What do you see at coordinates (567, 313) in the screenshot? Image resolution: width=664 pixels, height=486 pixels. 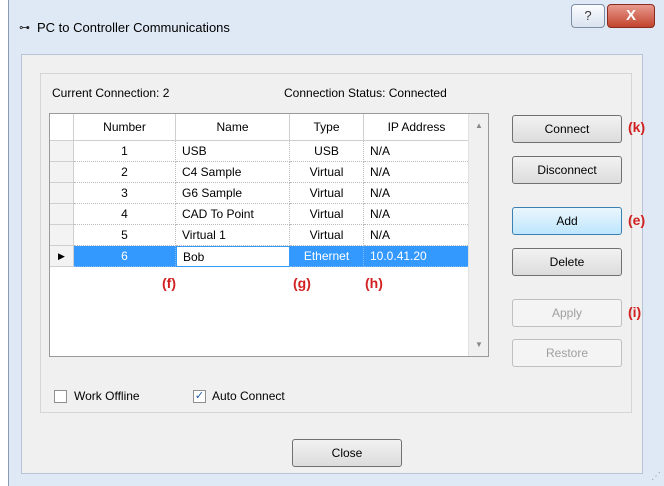 I see `apply-button: Apply` at bounding box center [567, 313].